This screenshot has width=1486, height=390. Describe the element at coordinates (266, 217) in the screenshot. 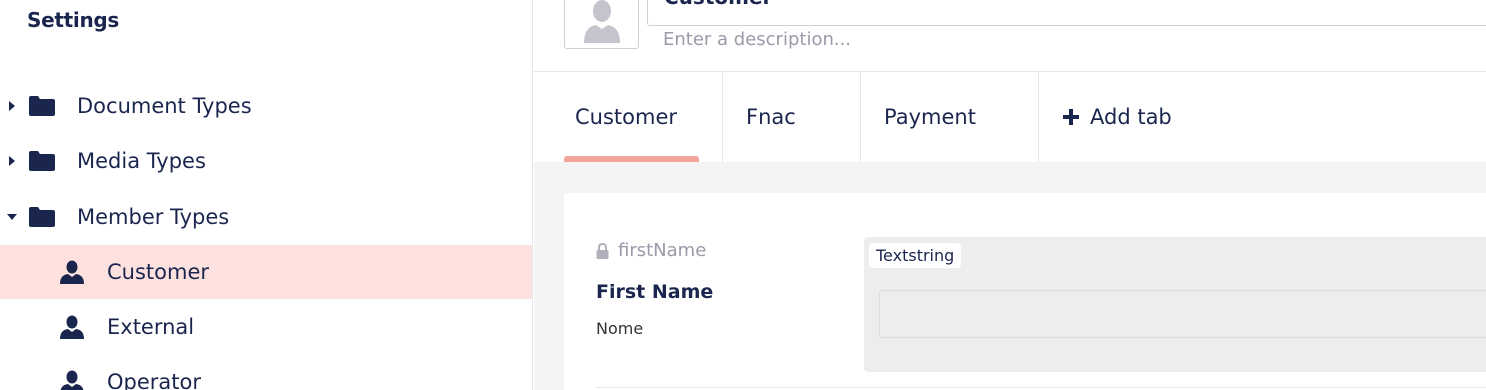

I see `tree-item-member-types: Member Types` at that location.